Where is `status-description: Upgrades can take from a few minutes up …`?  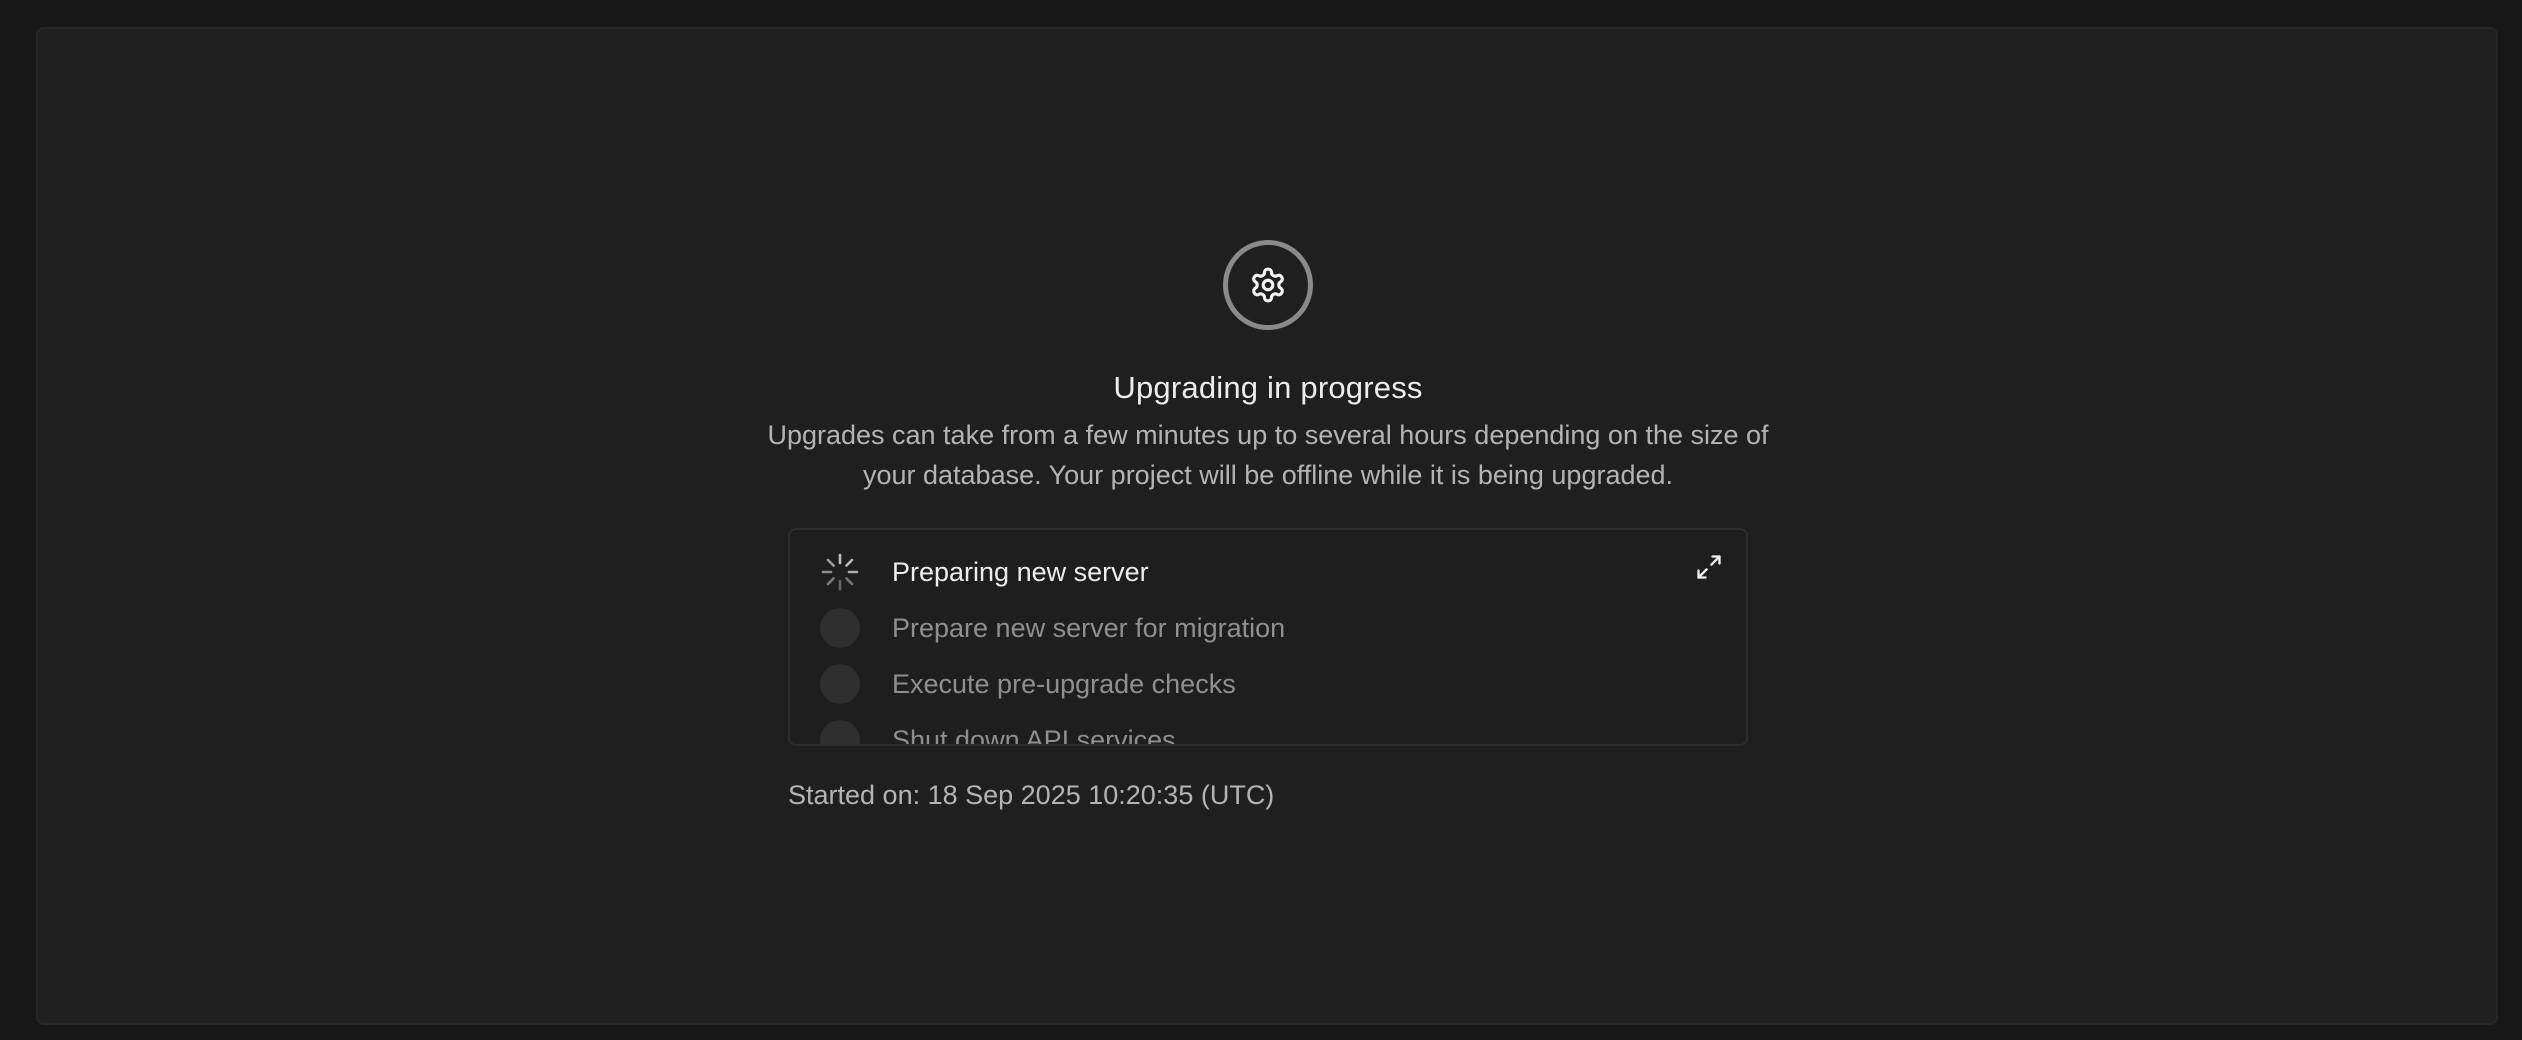 status-description: Upgrades can take from a few minutes up … is located at coordinates (1268, 455).